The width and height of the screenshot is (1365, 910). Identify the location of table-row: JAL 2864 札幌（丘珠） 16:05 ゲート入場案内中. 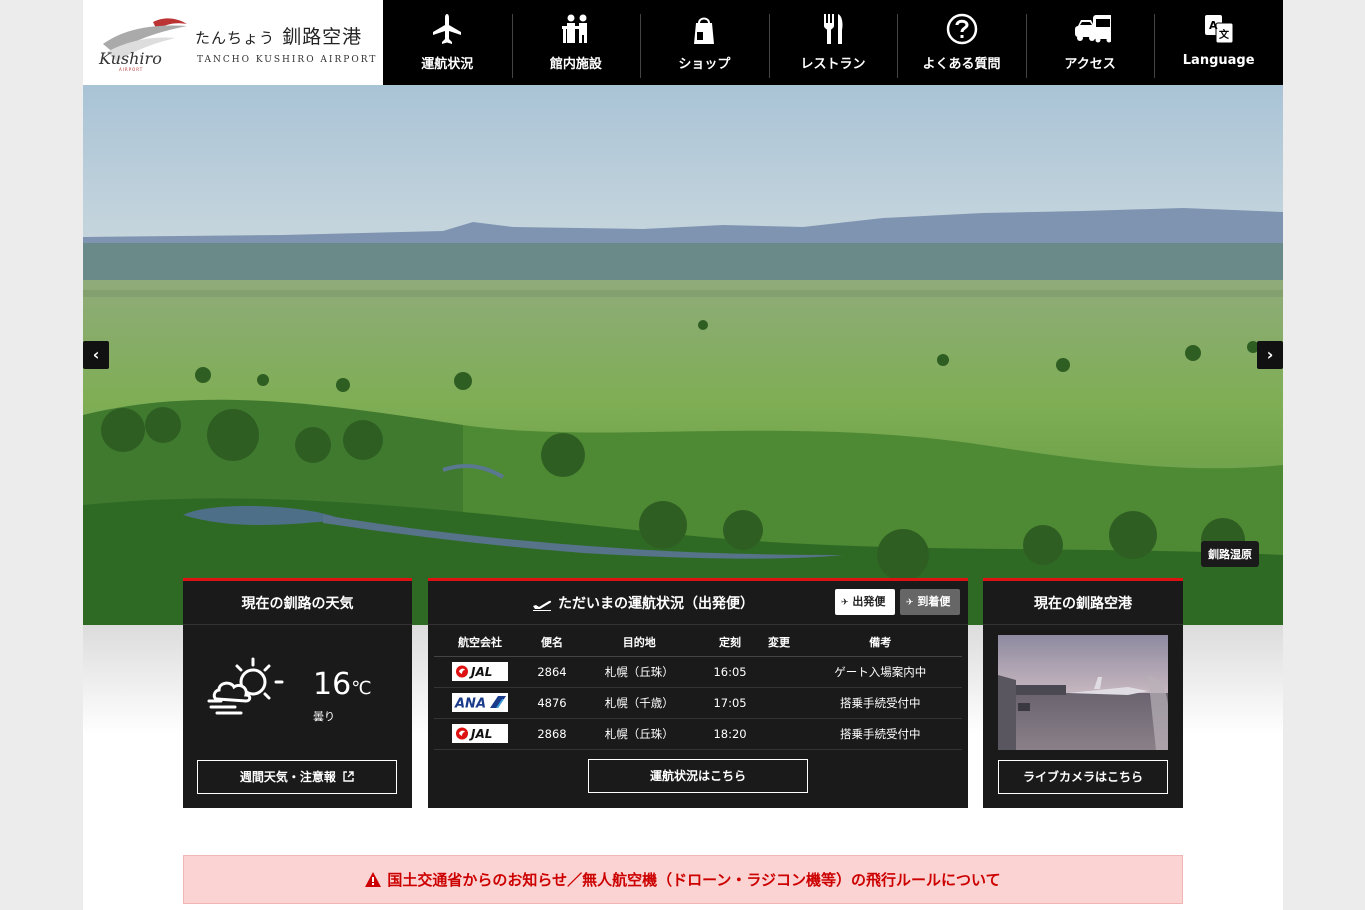
(698, 672).